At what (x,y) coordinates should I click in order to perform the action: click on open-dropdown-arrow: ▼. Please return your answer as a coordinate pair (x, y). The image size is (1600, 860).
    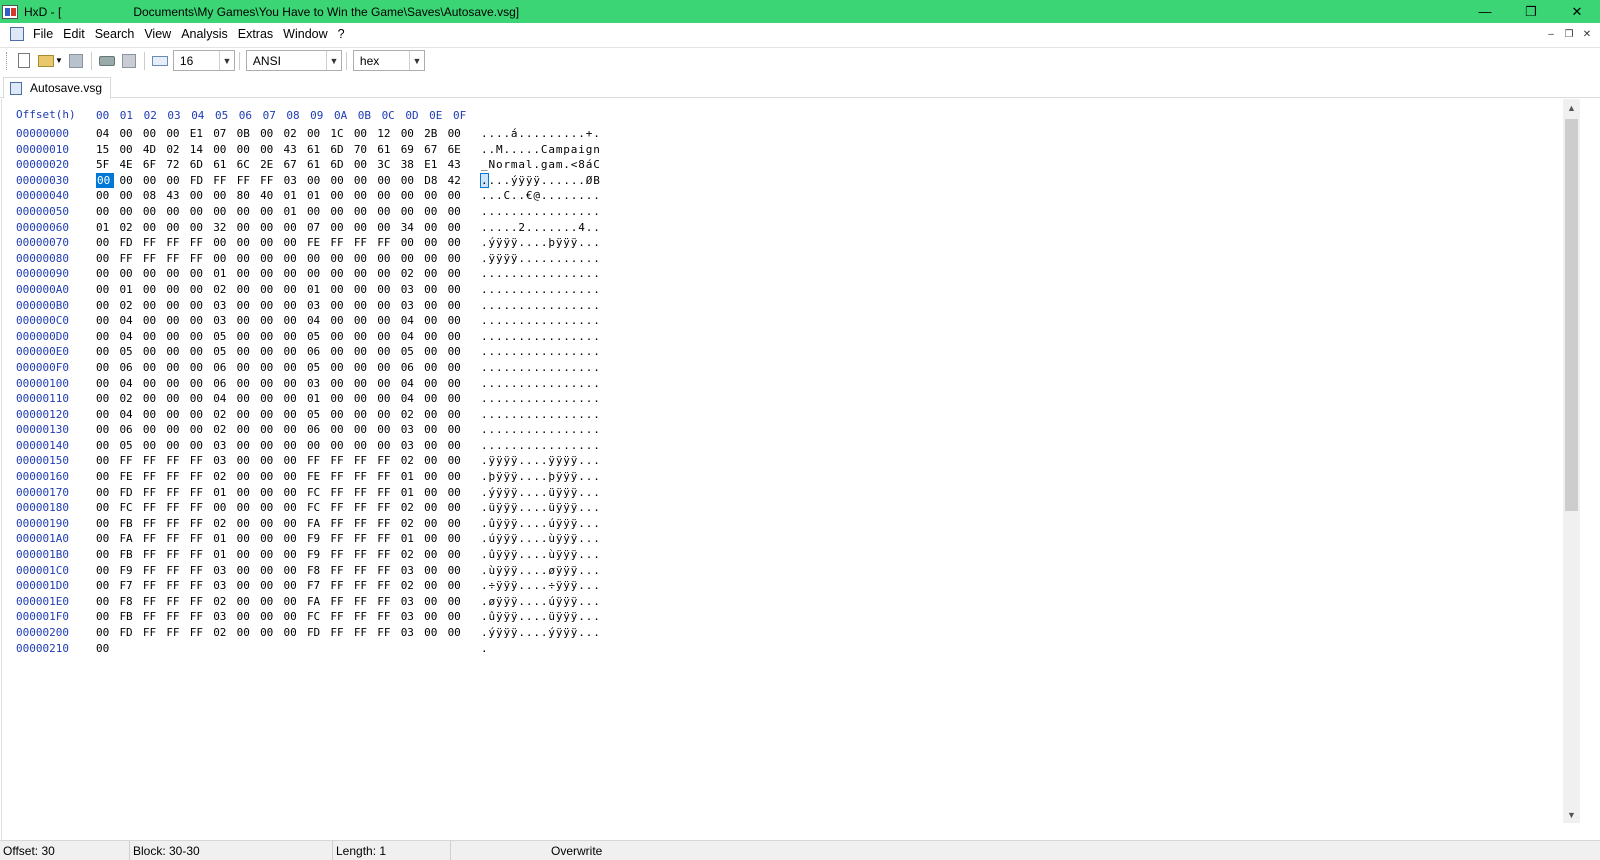
    Looking at the image, I should click on (59, 60).